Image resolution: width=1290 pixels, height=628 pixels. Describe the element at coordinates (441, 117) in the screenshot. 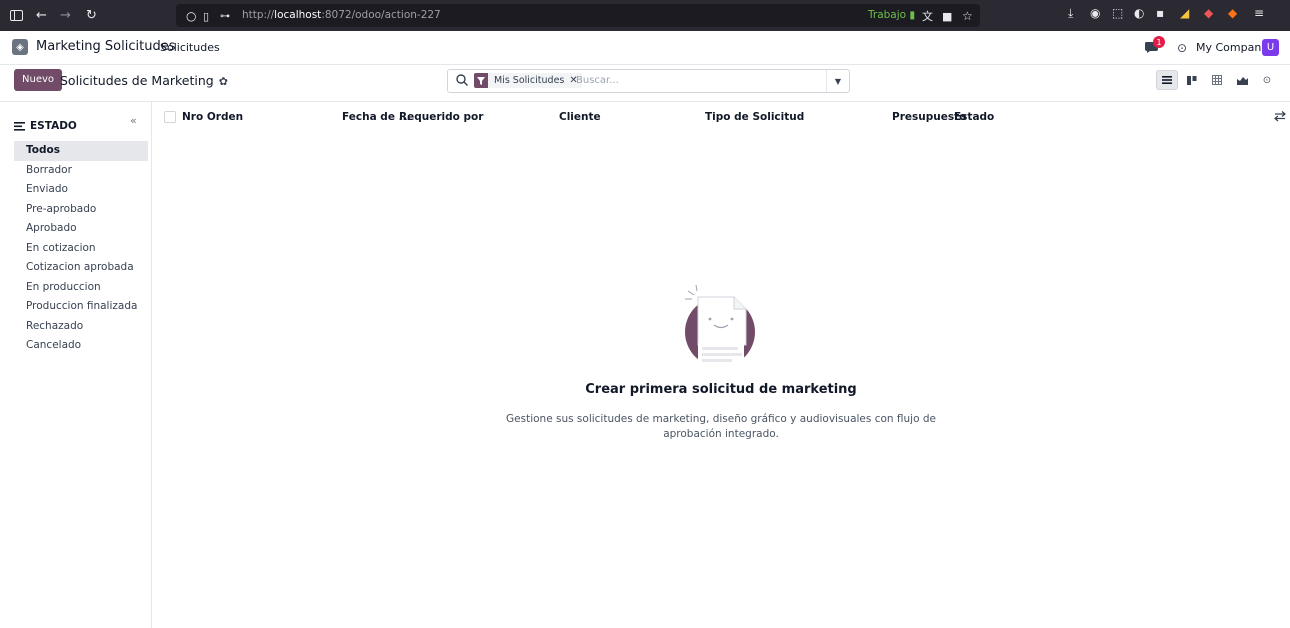

I see `column-requerido-por: Requerido por` at that location.